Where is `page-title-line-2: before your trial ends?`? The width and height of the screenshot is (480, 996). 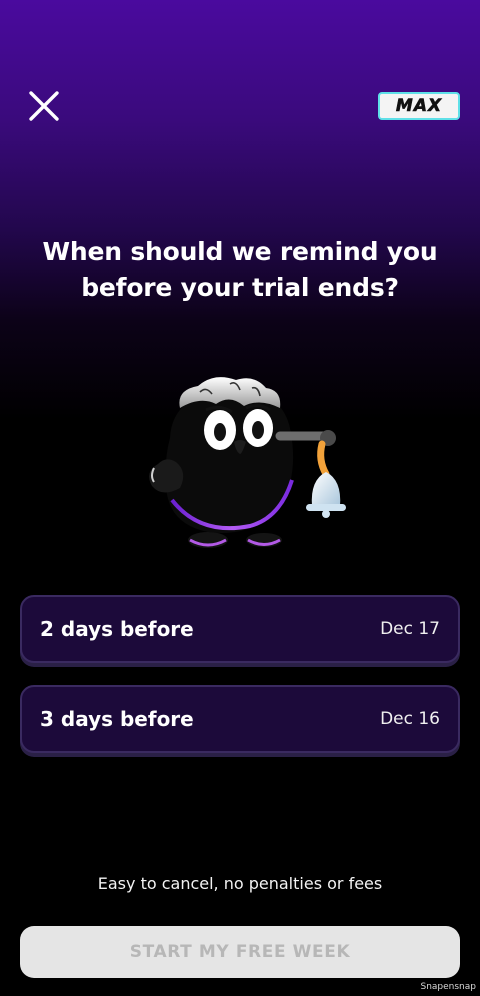
page-title-line-2: before your trial ends? is located at coordinates (240, 287).